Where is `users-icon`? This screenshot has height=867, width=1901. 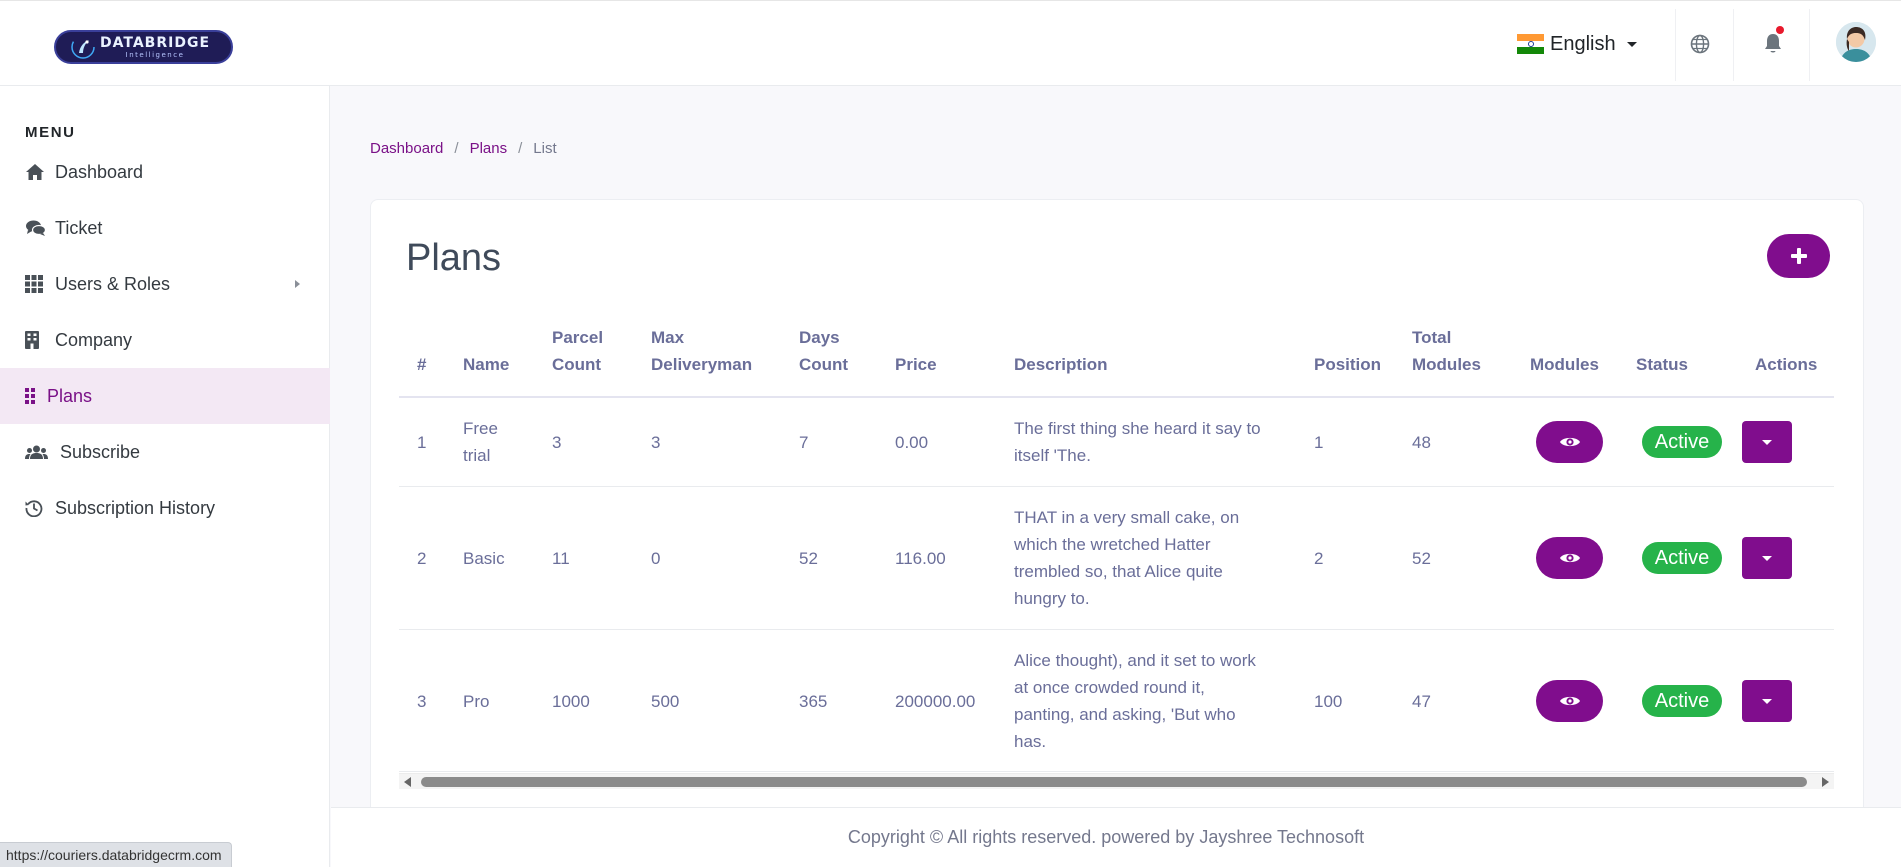
users-icon is located at coordinates (38, 452).